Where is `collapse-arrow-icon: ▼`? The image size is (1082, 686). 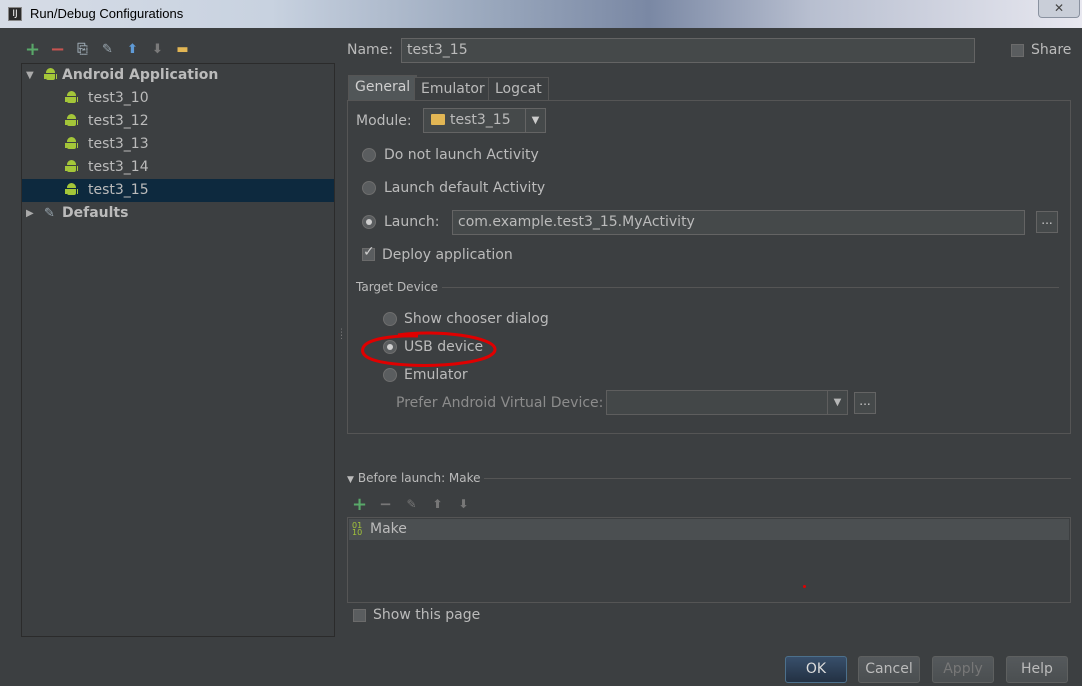
collapse-arrow-icon: ▼ is located at coordinates (350, 480).